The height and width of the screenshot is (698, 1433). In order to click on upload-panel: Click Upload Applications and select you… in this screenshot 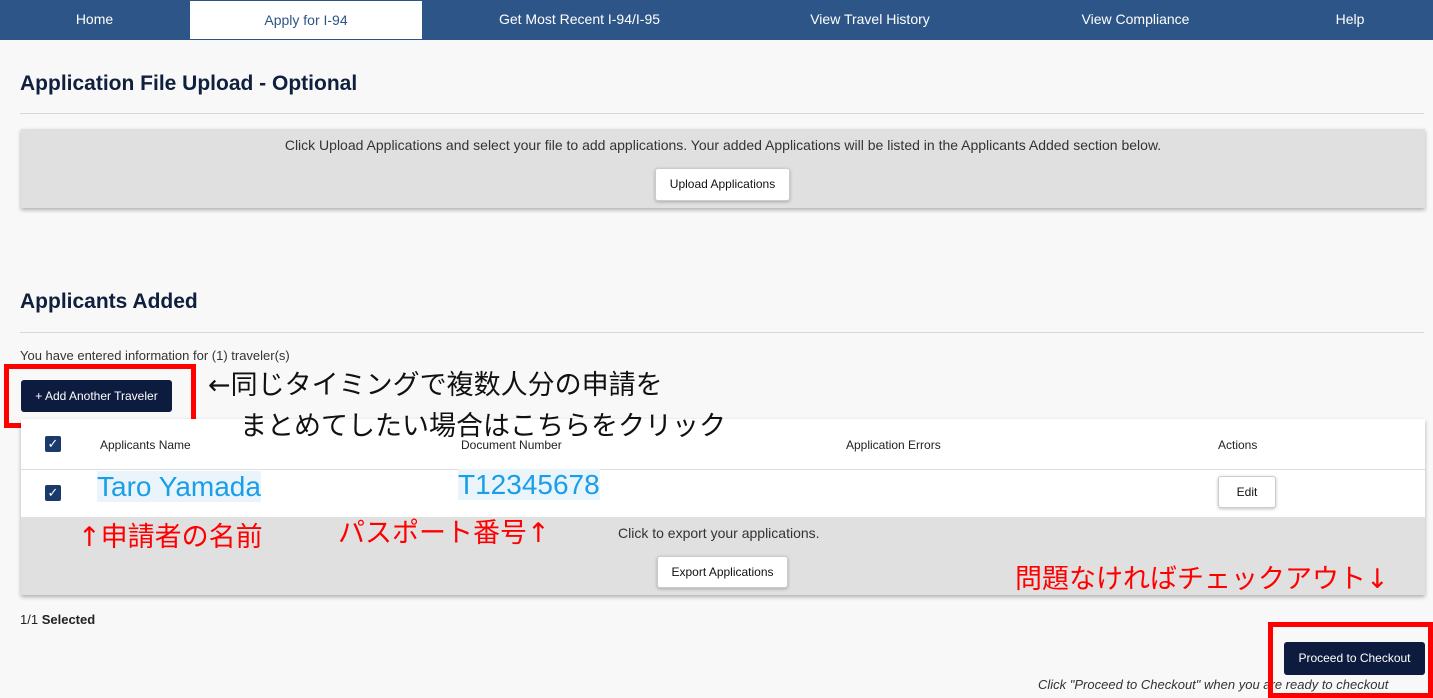, I will do `click(723, 168)`.